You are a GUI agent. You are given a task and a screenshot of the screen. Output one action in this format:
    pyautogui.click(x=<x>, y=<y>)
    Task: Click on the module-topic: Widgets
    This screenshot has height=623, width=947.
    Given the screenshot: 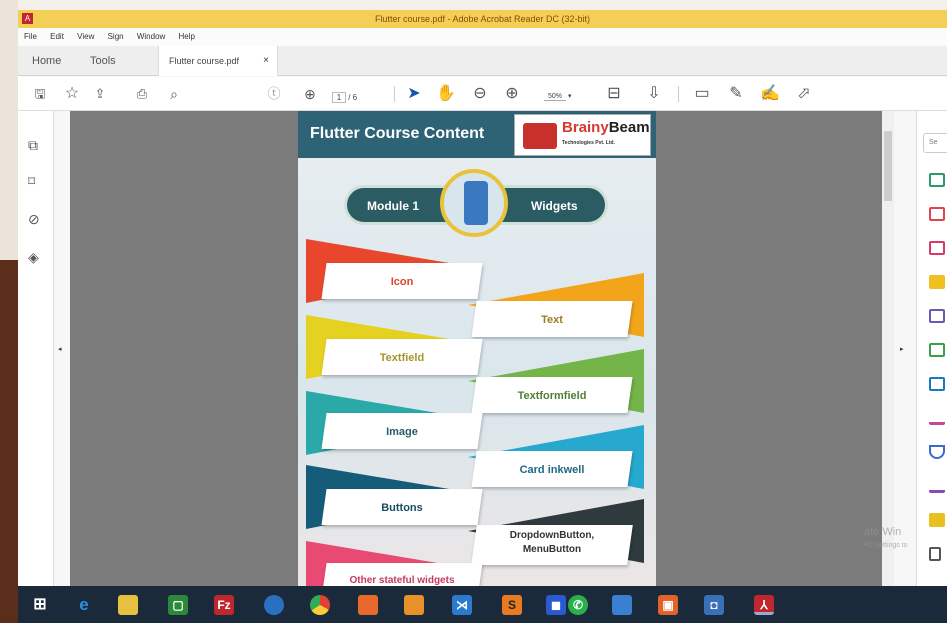 What is the action you would take?
    pyautogui.click(x=554, y=206)
    